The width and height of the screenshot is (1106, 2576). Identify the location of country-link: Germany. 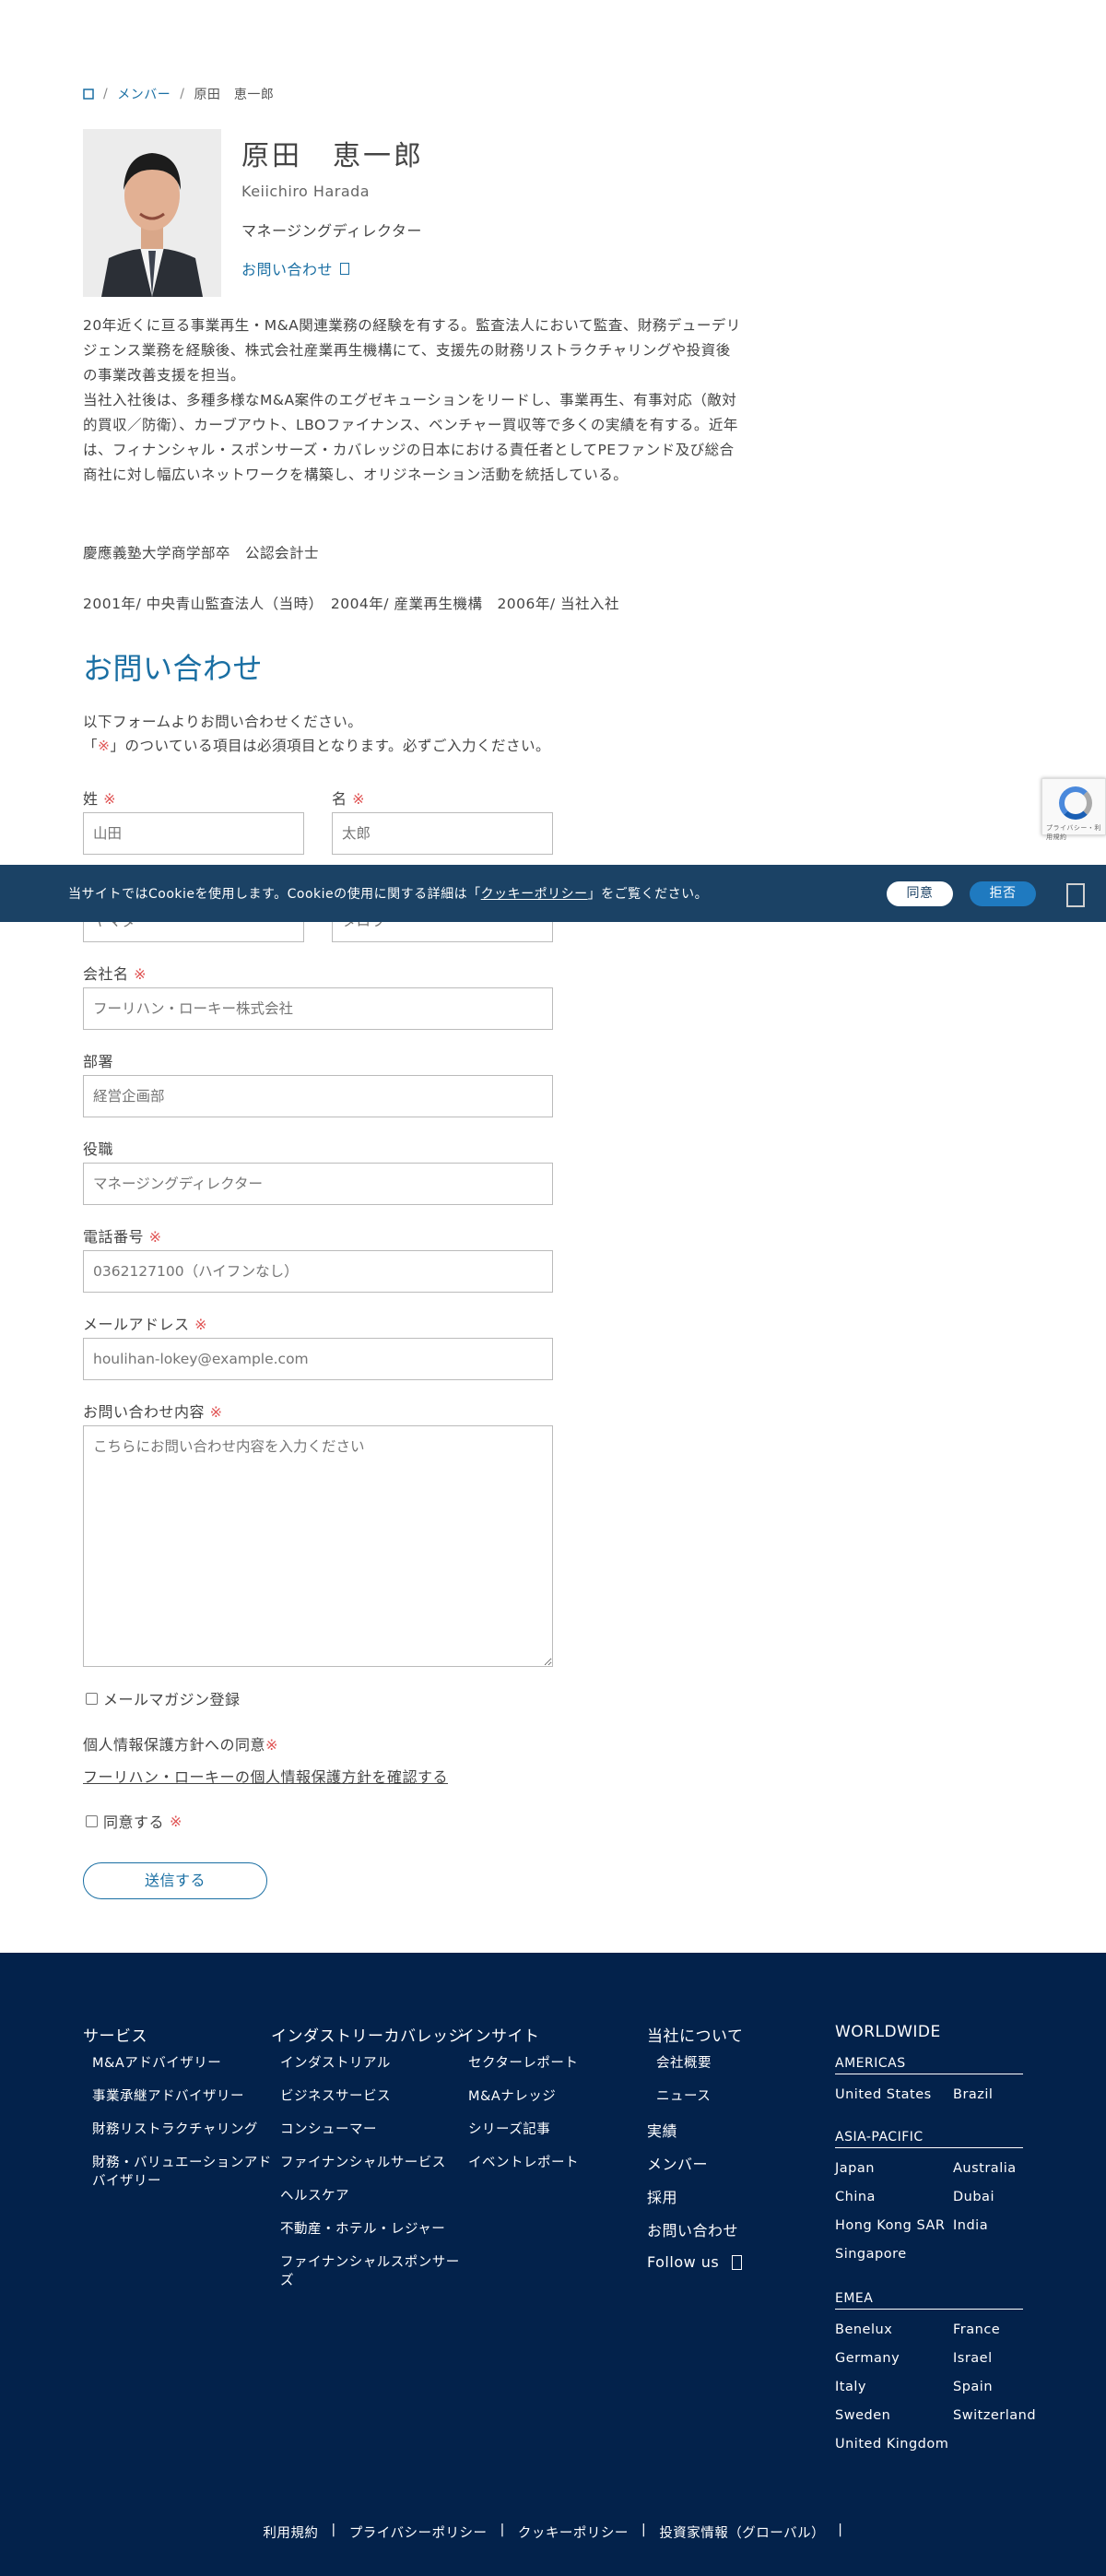
(867, 2358).